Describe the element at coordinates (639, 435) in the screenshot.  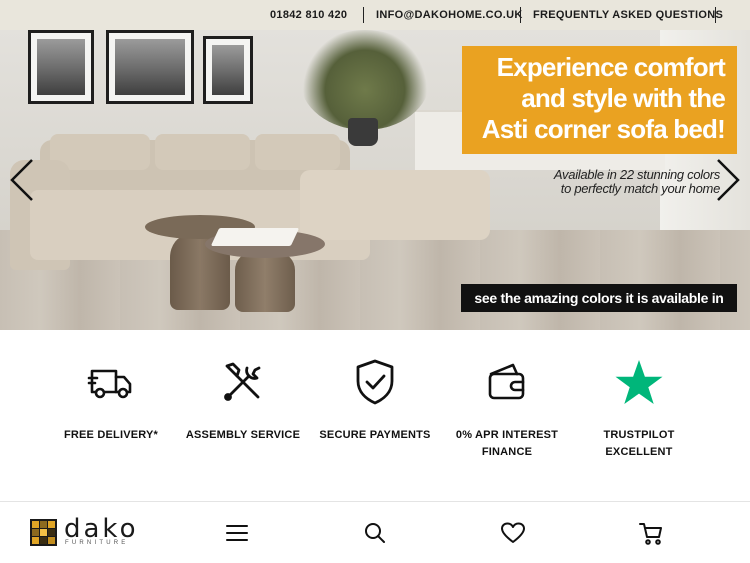
I see `feature-label: TRUSTPILOT` at that location.